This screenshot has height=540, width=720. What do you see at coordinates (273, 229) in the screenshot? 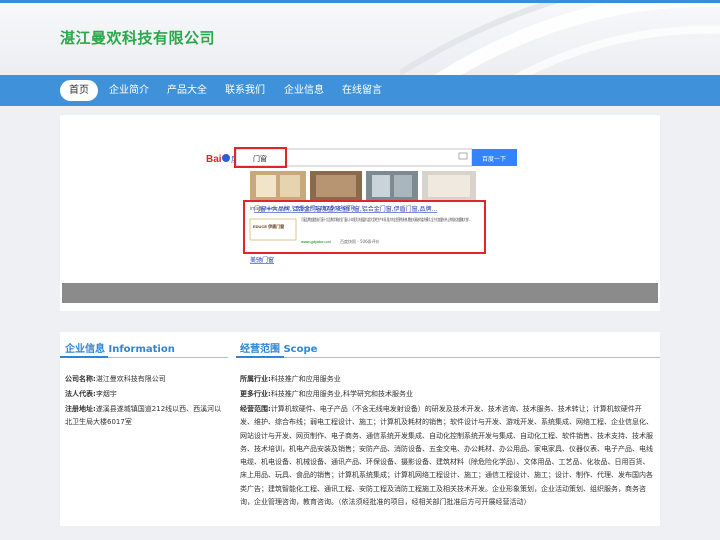
I see `result-logo` at bounding box center [273, 229].